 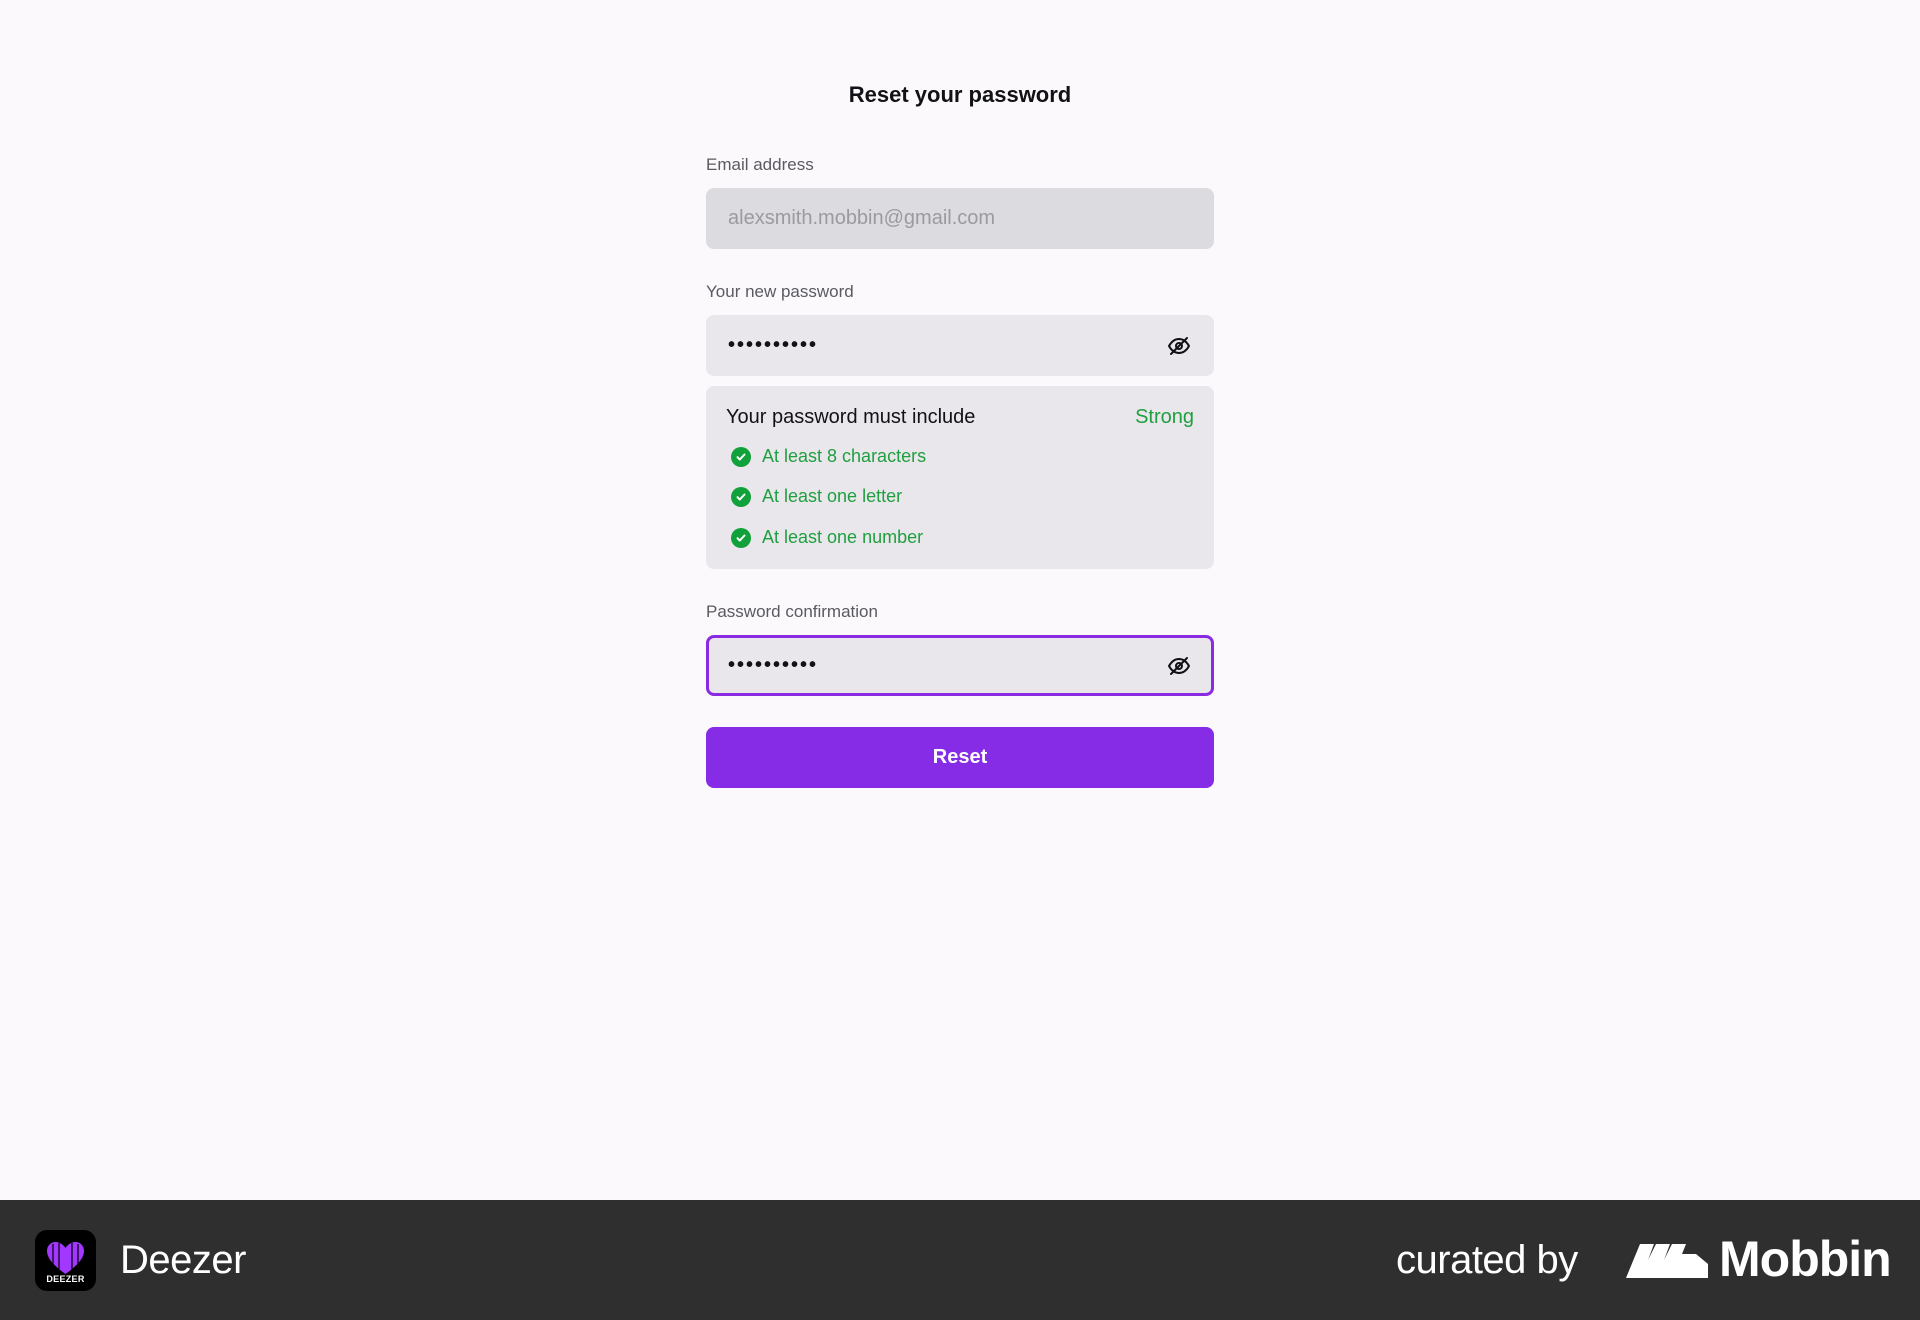 What do you see at coordinates (960, 665) in the screenshot?
I see `confirm-password-field: ••••••••••` at bounding box center [960, 665].